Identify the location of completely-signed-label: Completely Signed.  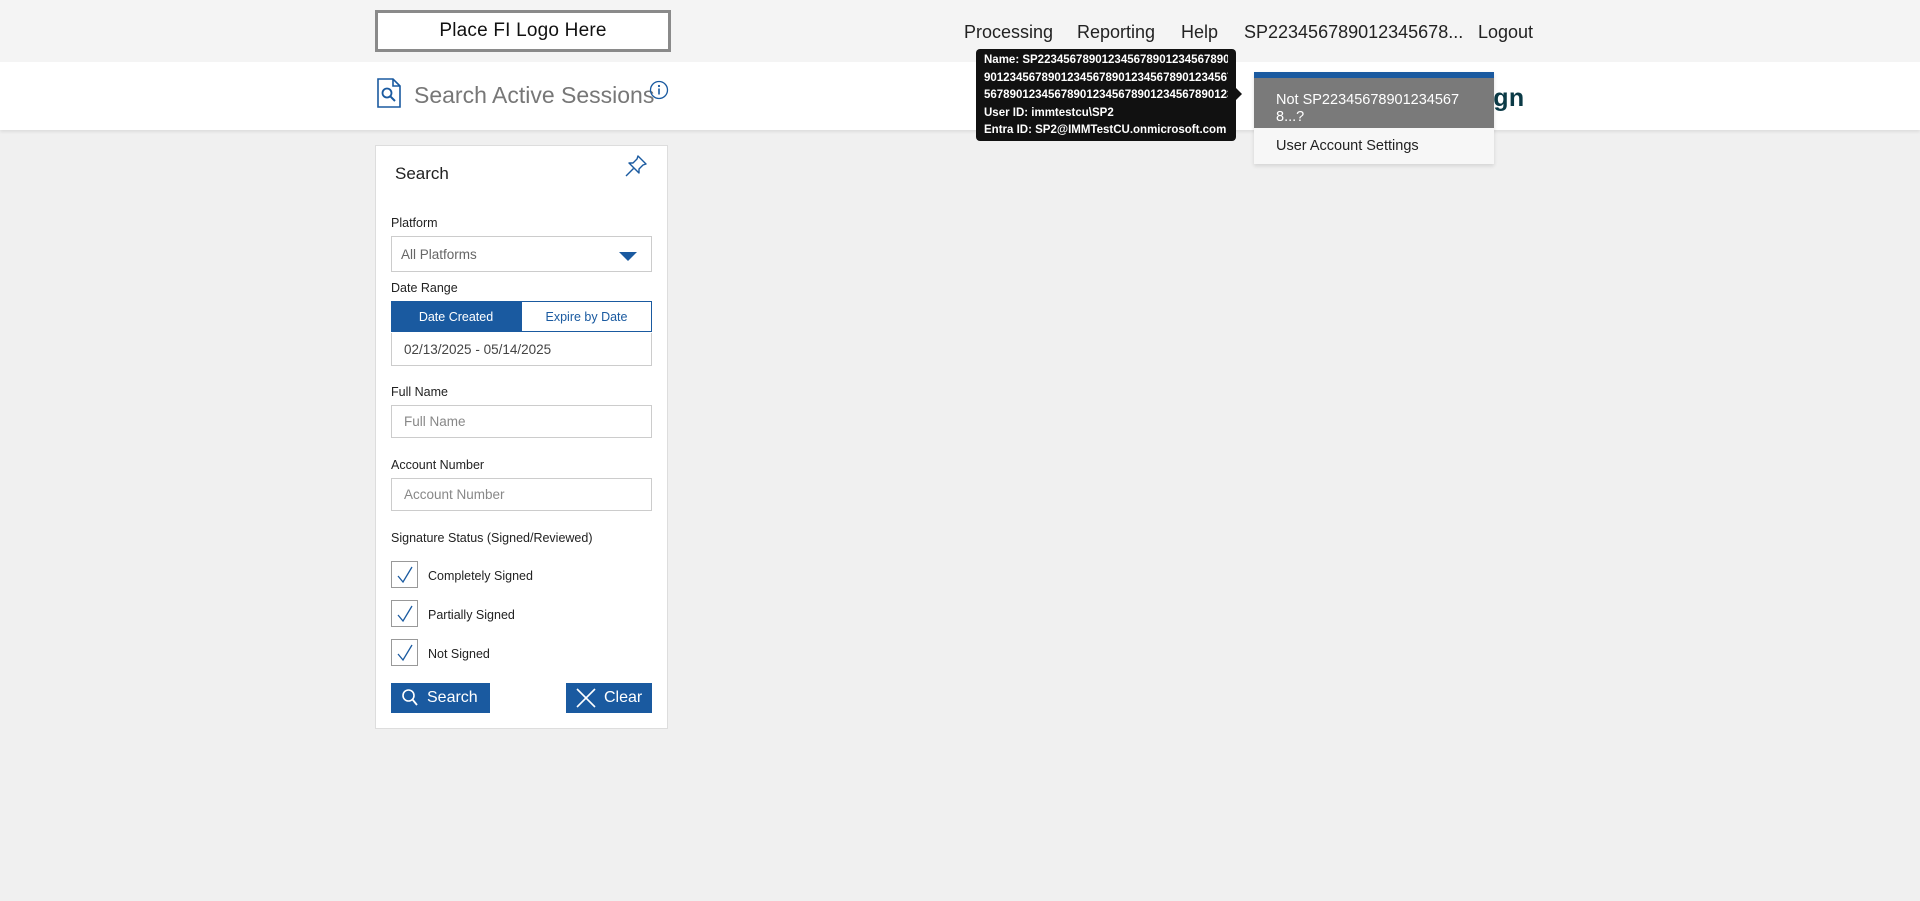
(480, 576).